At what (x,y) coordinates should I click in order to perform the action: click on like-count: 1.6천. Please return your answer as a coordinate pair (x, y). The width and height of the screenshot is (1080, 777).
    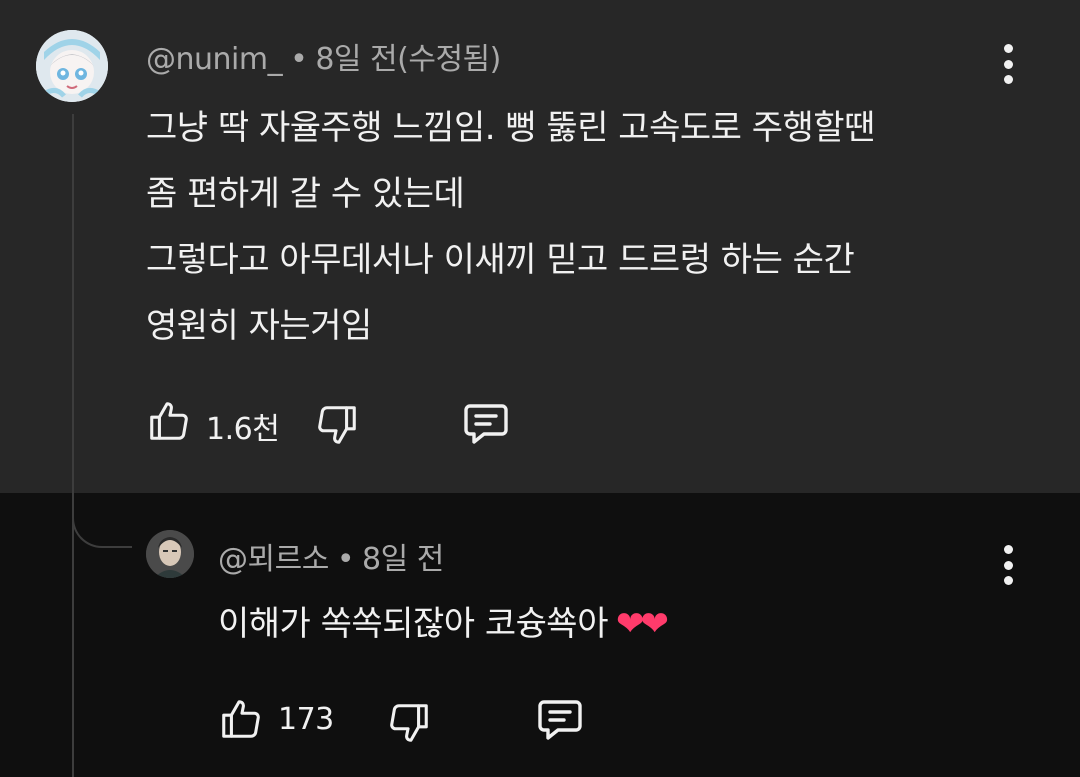
    Looking at the image, I should click on (243, 429).